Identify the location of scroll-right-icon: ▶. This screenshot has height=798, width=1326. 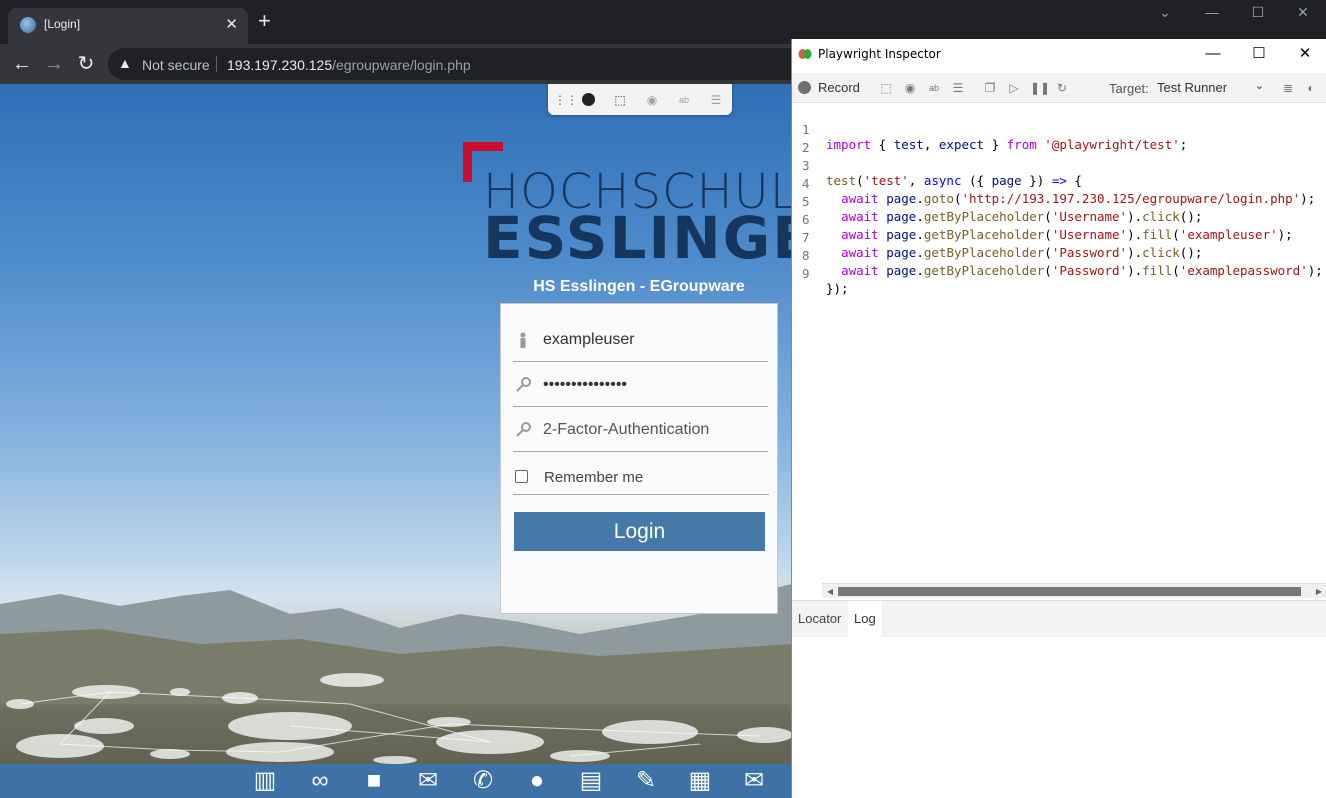
(1319, 591).